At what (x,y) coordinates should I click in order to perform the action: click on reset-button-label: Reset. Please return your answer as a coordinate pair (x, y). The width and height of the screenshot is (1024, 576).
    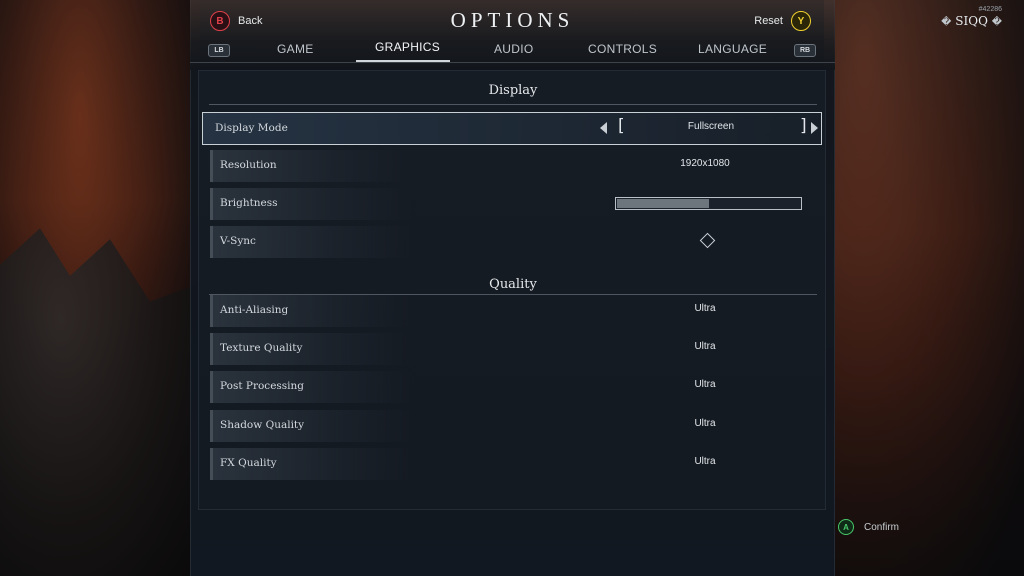
    Looking at the image, I should click on (768, 21).